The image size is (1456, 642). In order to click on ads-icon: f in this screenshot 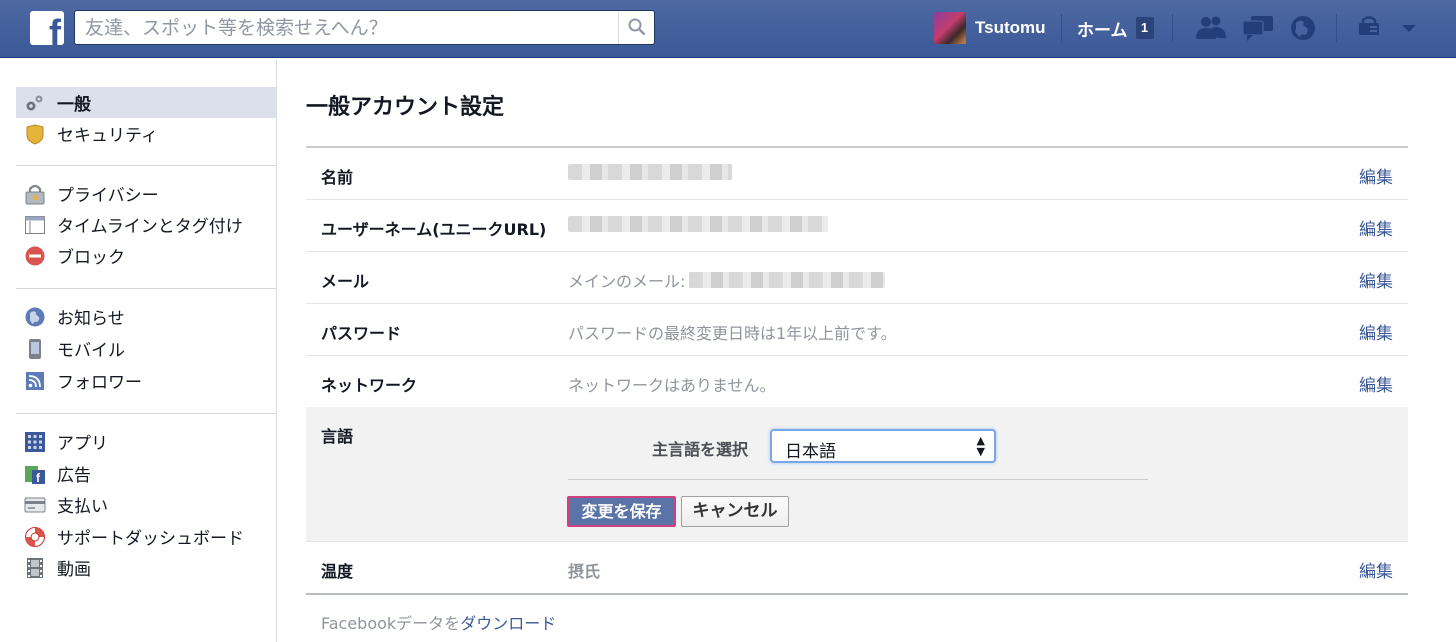, I will do `click(35, 475)`.